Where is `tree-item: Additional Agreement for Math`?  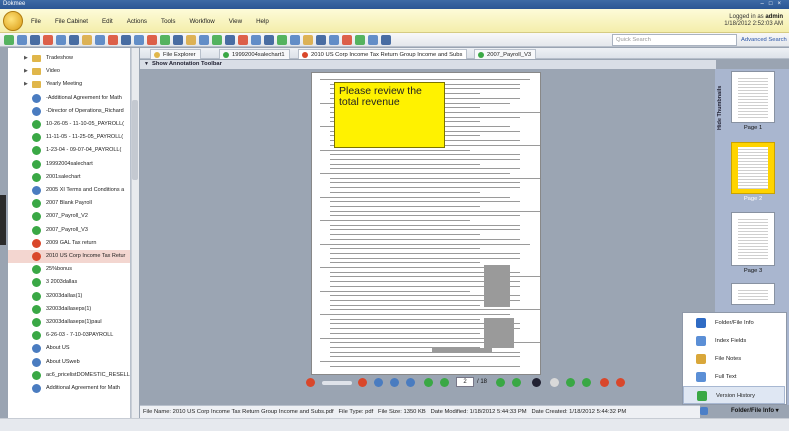 tree-item: Additional Agreement for Math is located at coordinates (69, 388).